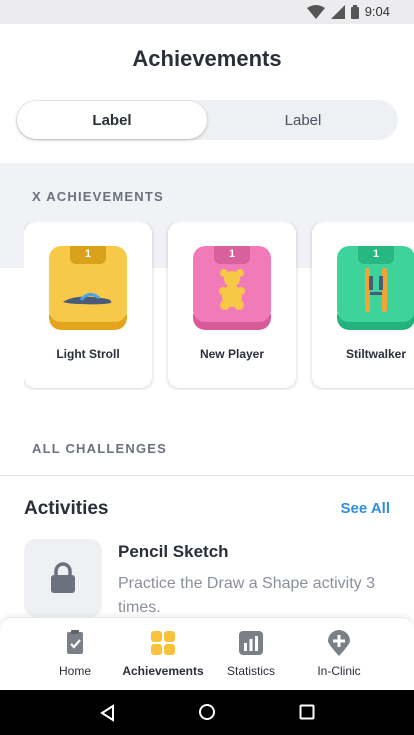  I want to click on bar-chart-icon, so click(251, 643).